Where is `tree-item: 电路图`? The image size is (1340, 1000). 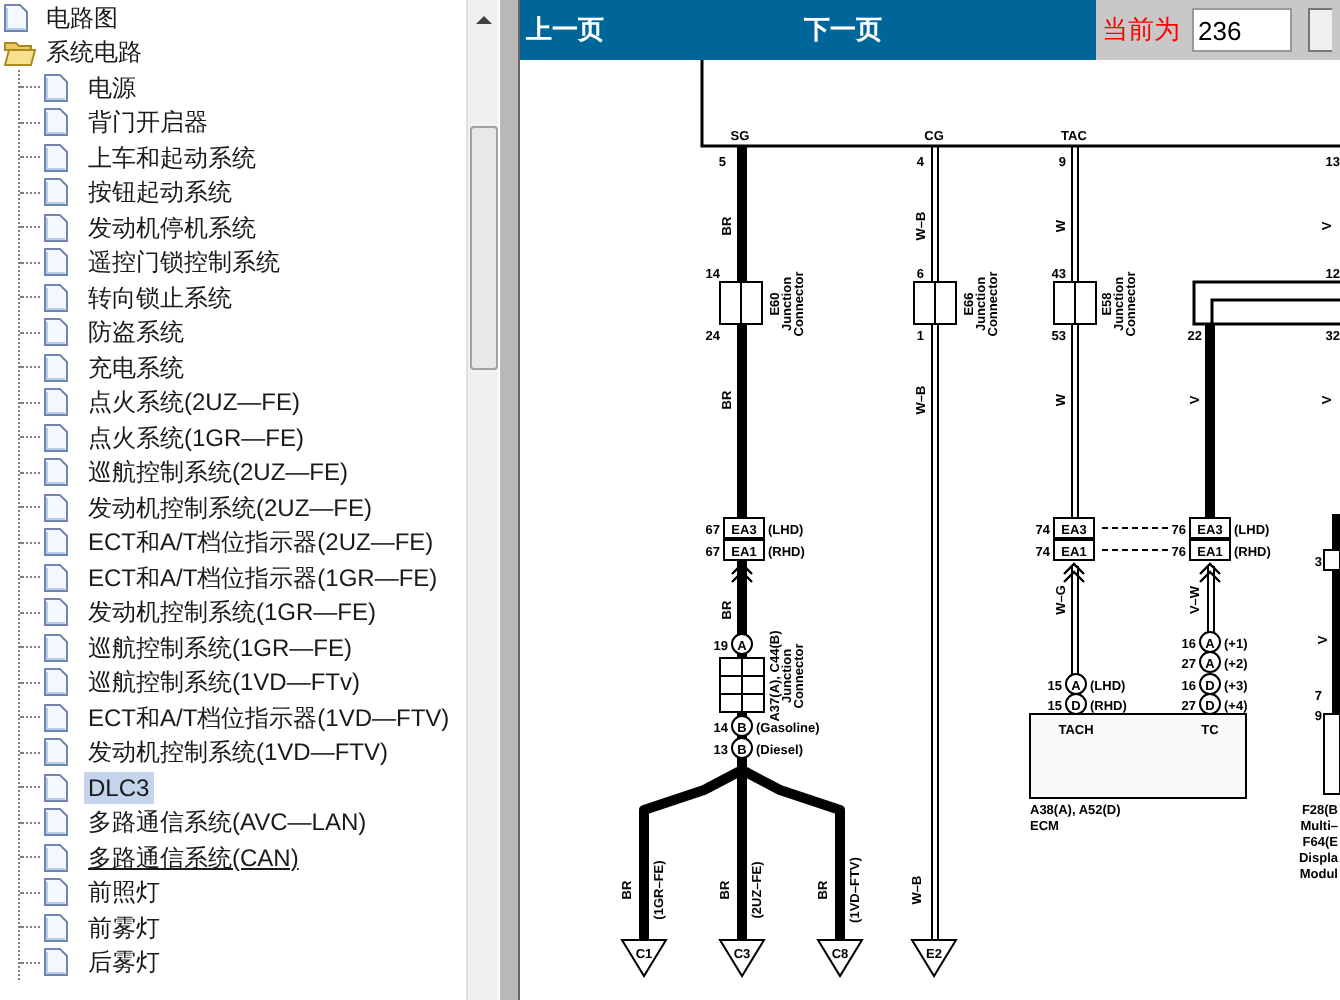
tree-item: 电路图 is located at coordinates (82, 17).